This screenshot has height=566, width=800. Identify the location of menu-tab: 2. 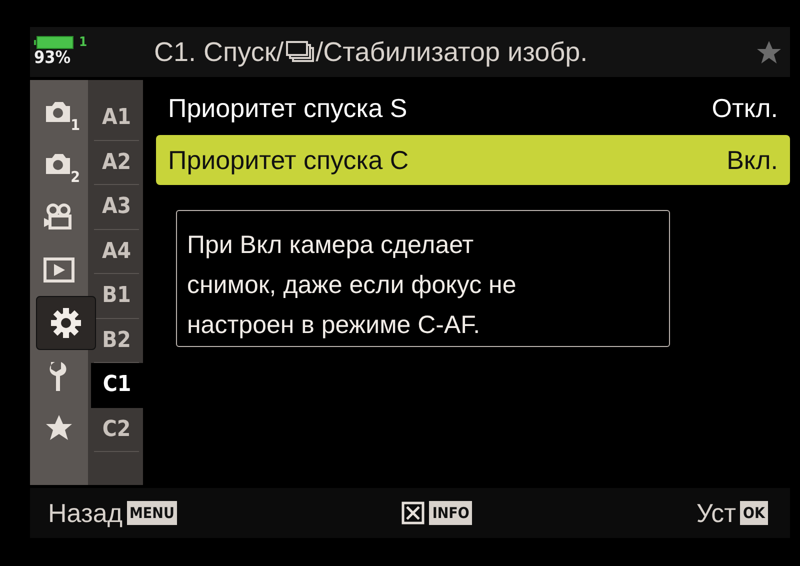
(59, 166).